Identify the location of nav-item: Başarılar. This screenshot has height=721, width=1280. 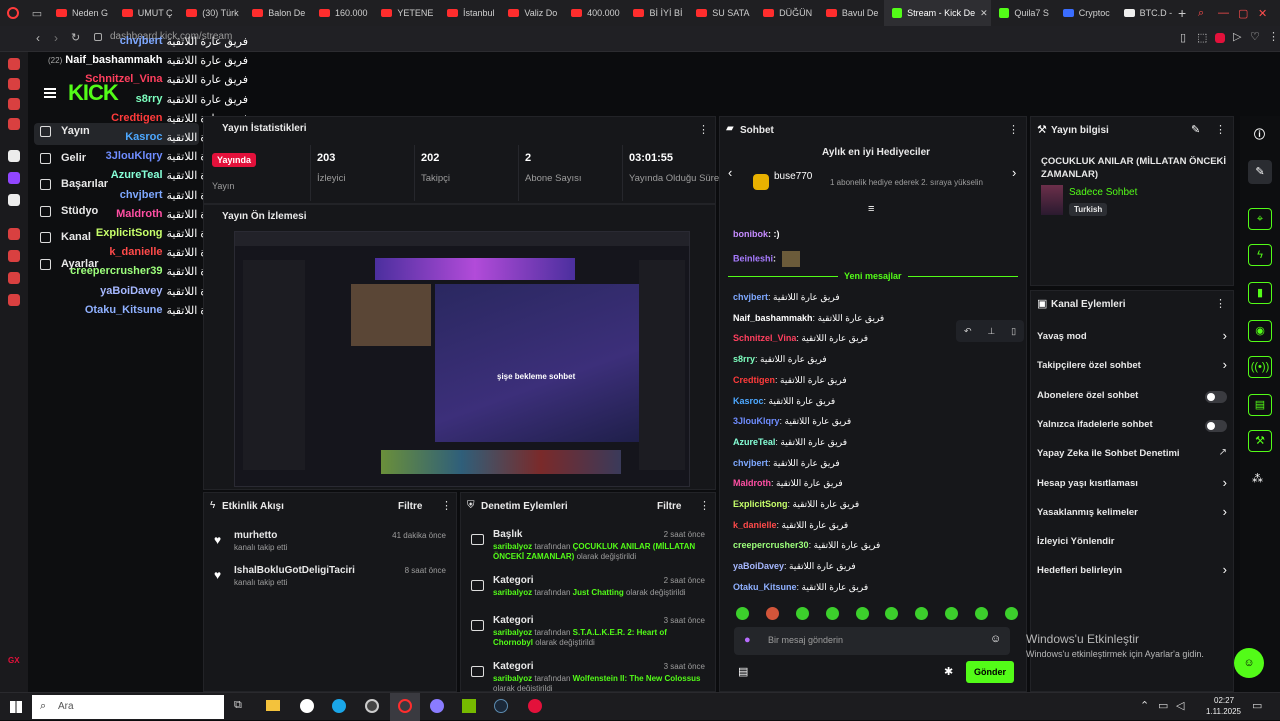
(74, 184).